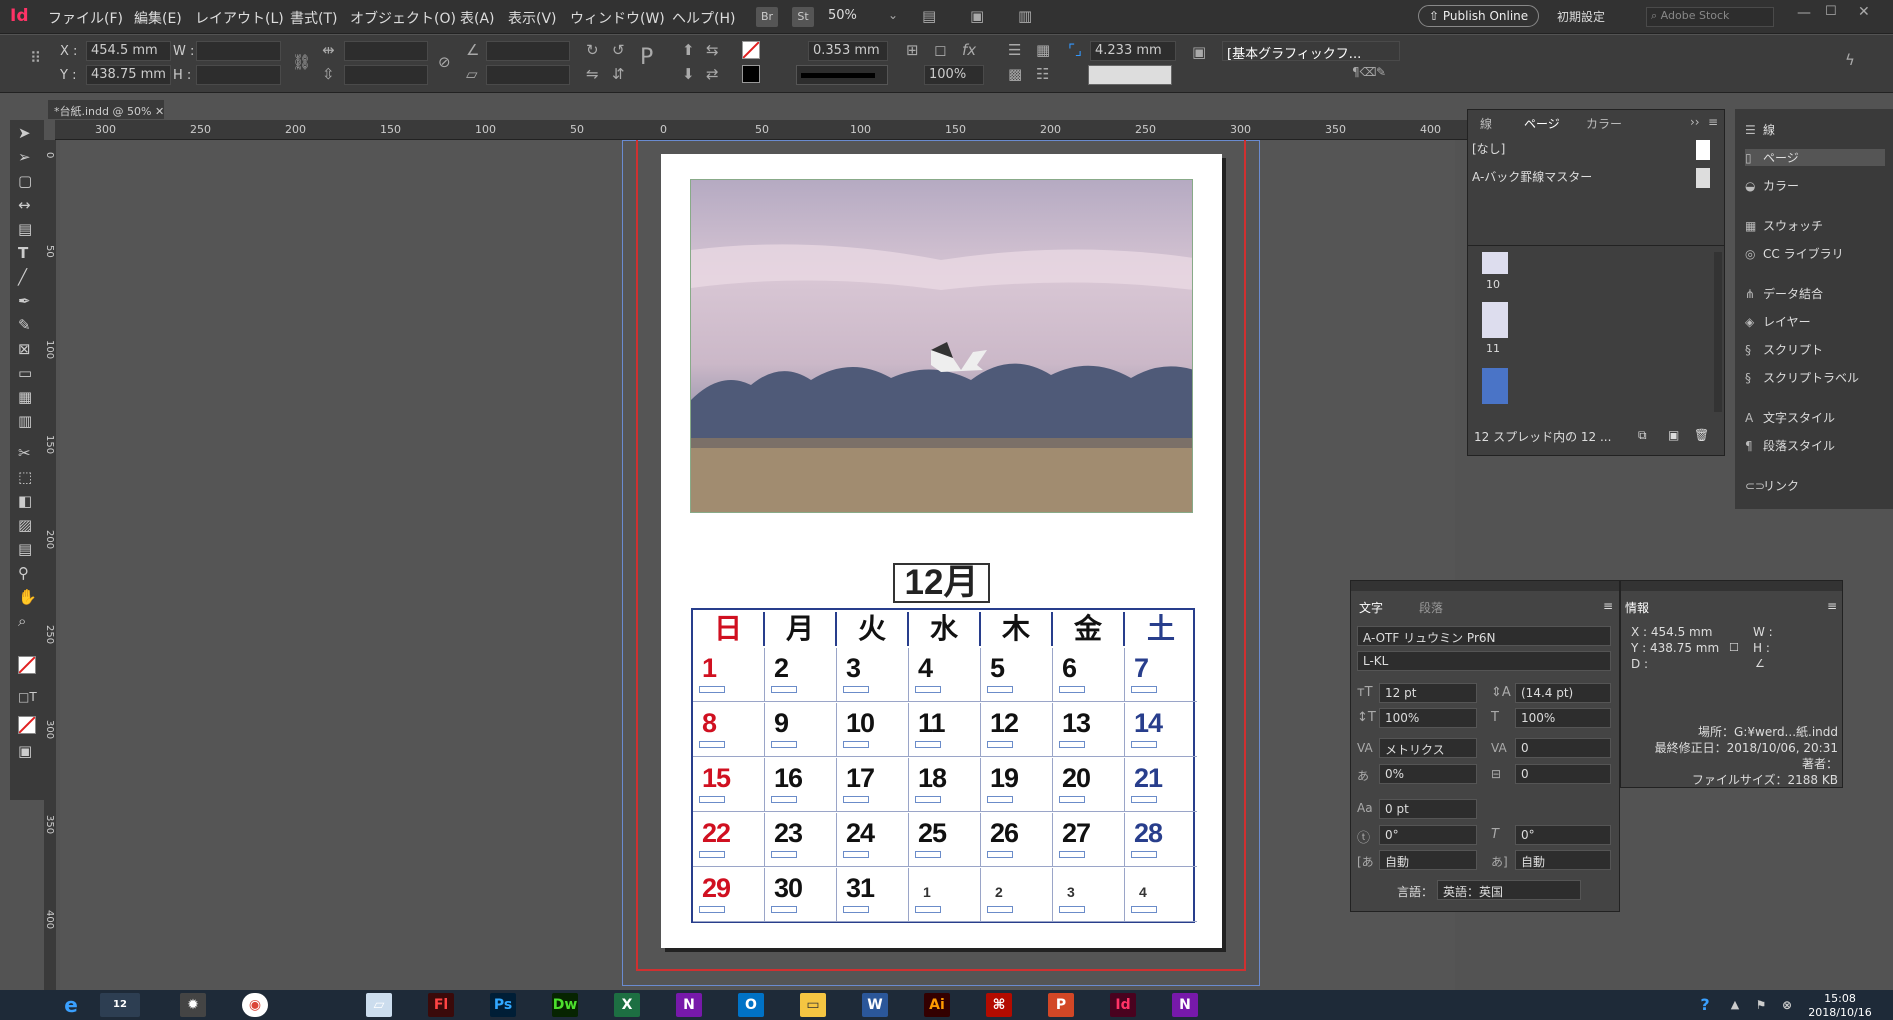 Image resolution: width=1893 pixels, height=1020 pixels. What do you see at coordinates (158, 18) in the screenshot?
I see `menu-edit: 編集(E)` at bounding box center [158, 18].